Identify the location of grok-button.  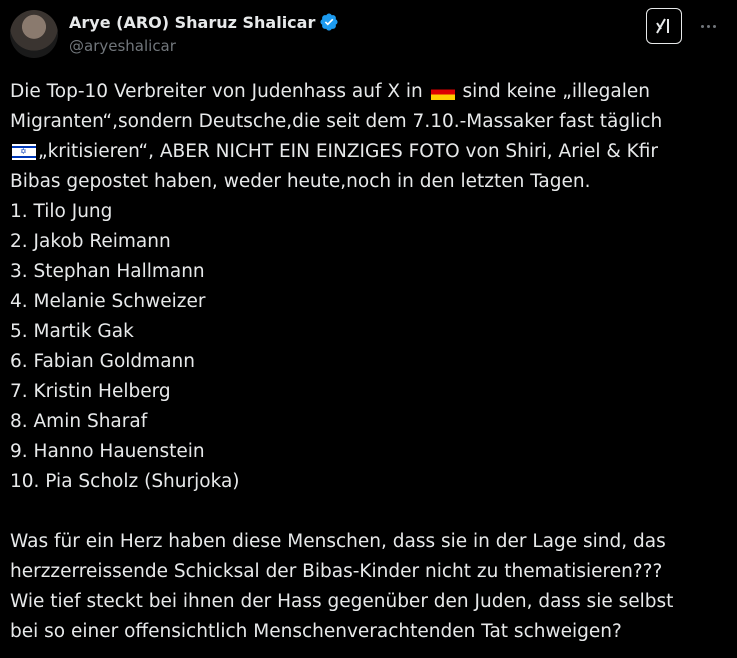
(664, 26).